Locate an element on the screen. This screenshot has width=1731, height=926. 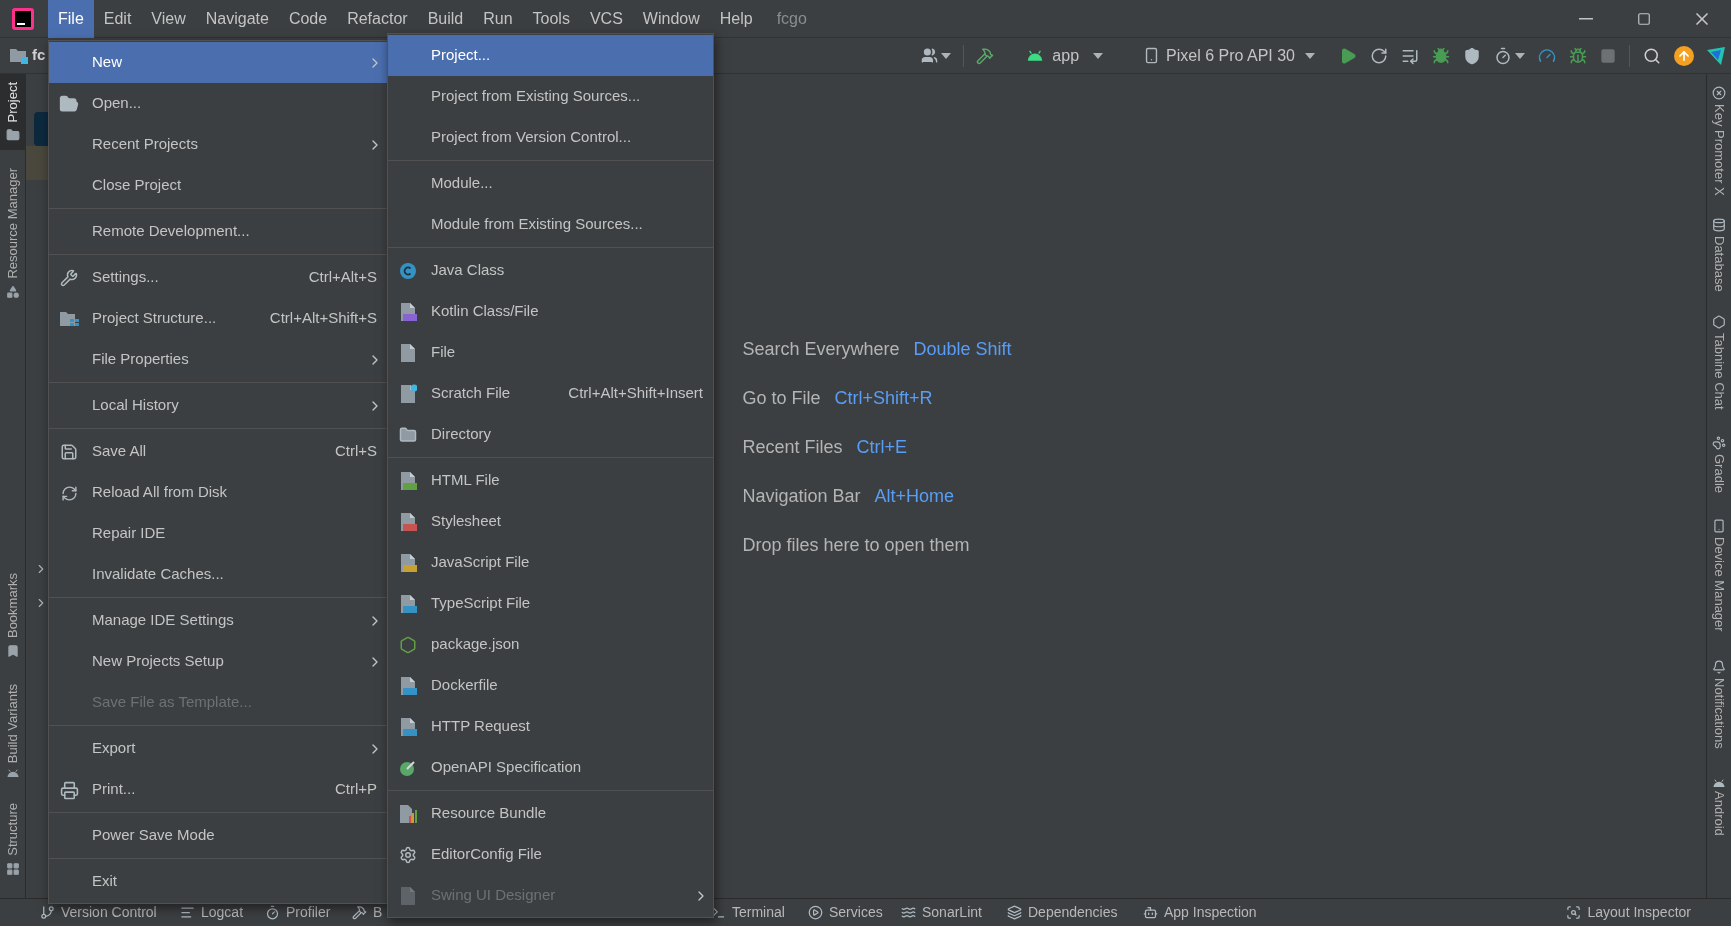
tool-window-tab: Device Manager is located at coordinates (1719, 575).